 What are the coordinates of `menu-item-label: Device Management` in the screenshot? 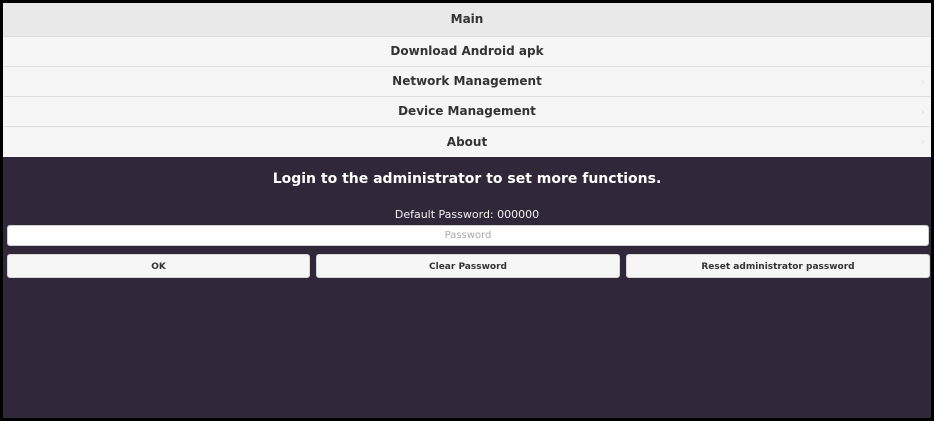 It's located at (467, 111).